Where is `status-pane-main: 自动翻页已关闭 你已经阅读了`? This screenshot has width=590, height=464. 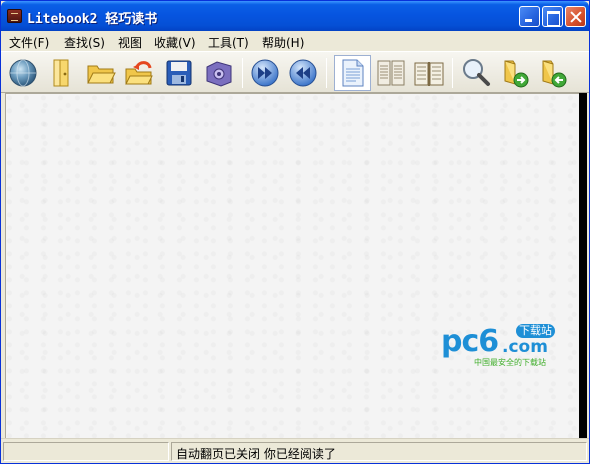 status-pane-main: 自动翻页已关闭 你已经阅读了 is located at coordinates (379, 451).